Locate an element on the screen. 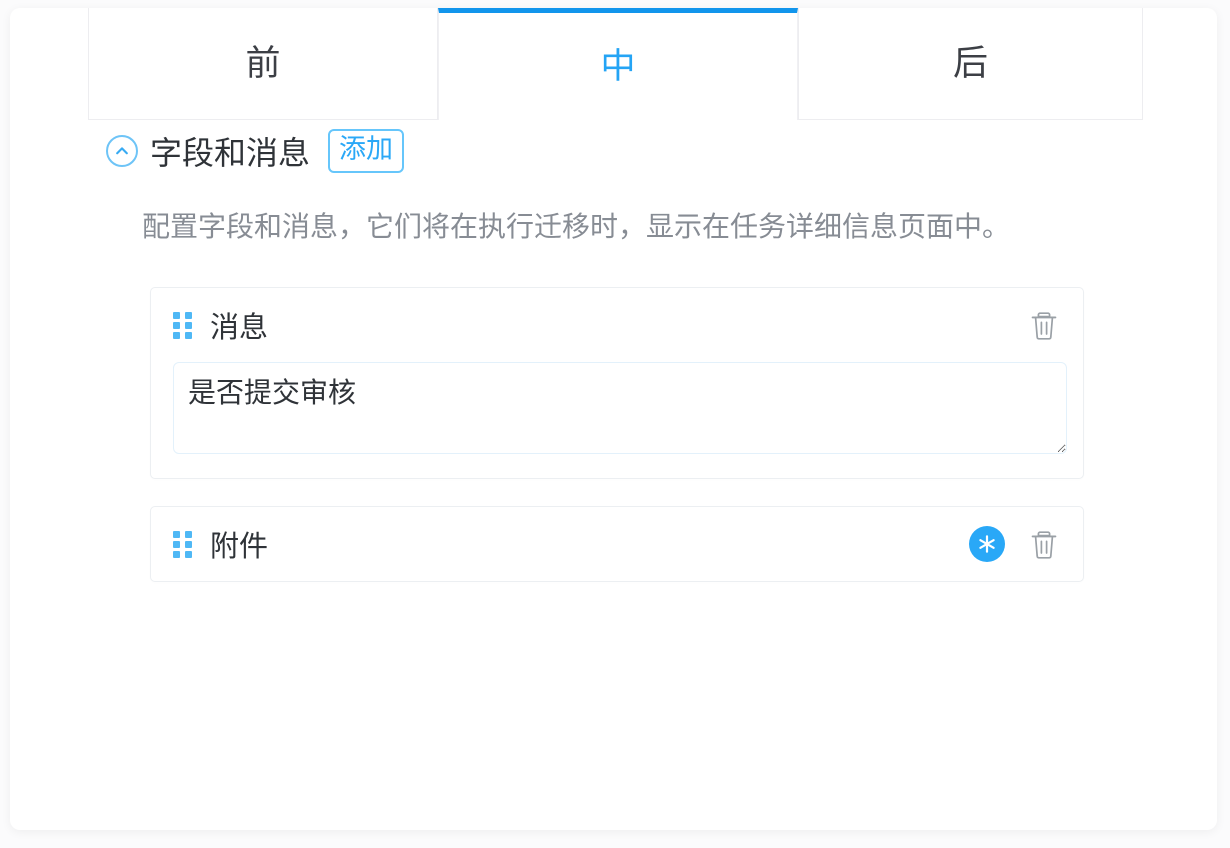  add-button: 添加 is located at coordinates (366, 151).